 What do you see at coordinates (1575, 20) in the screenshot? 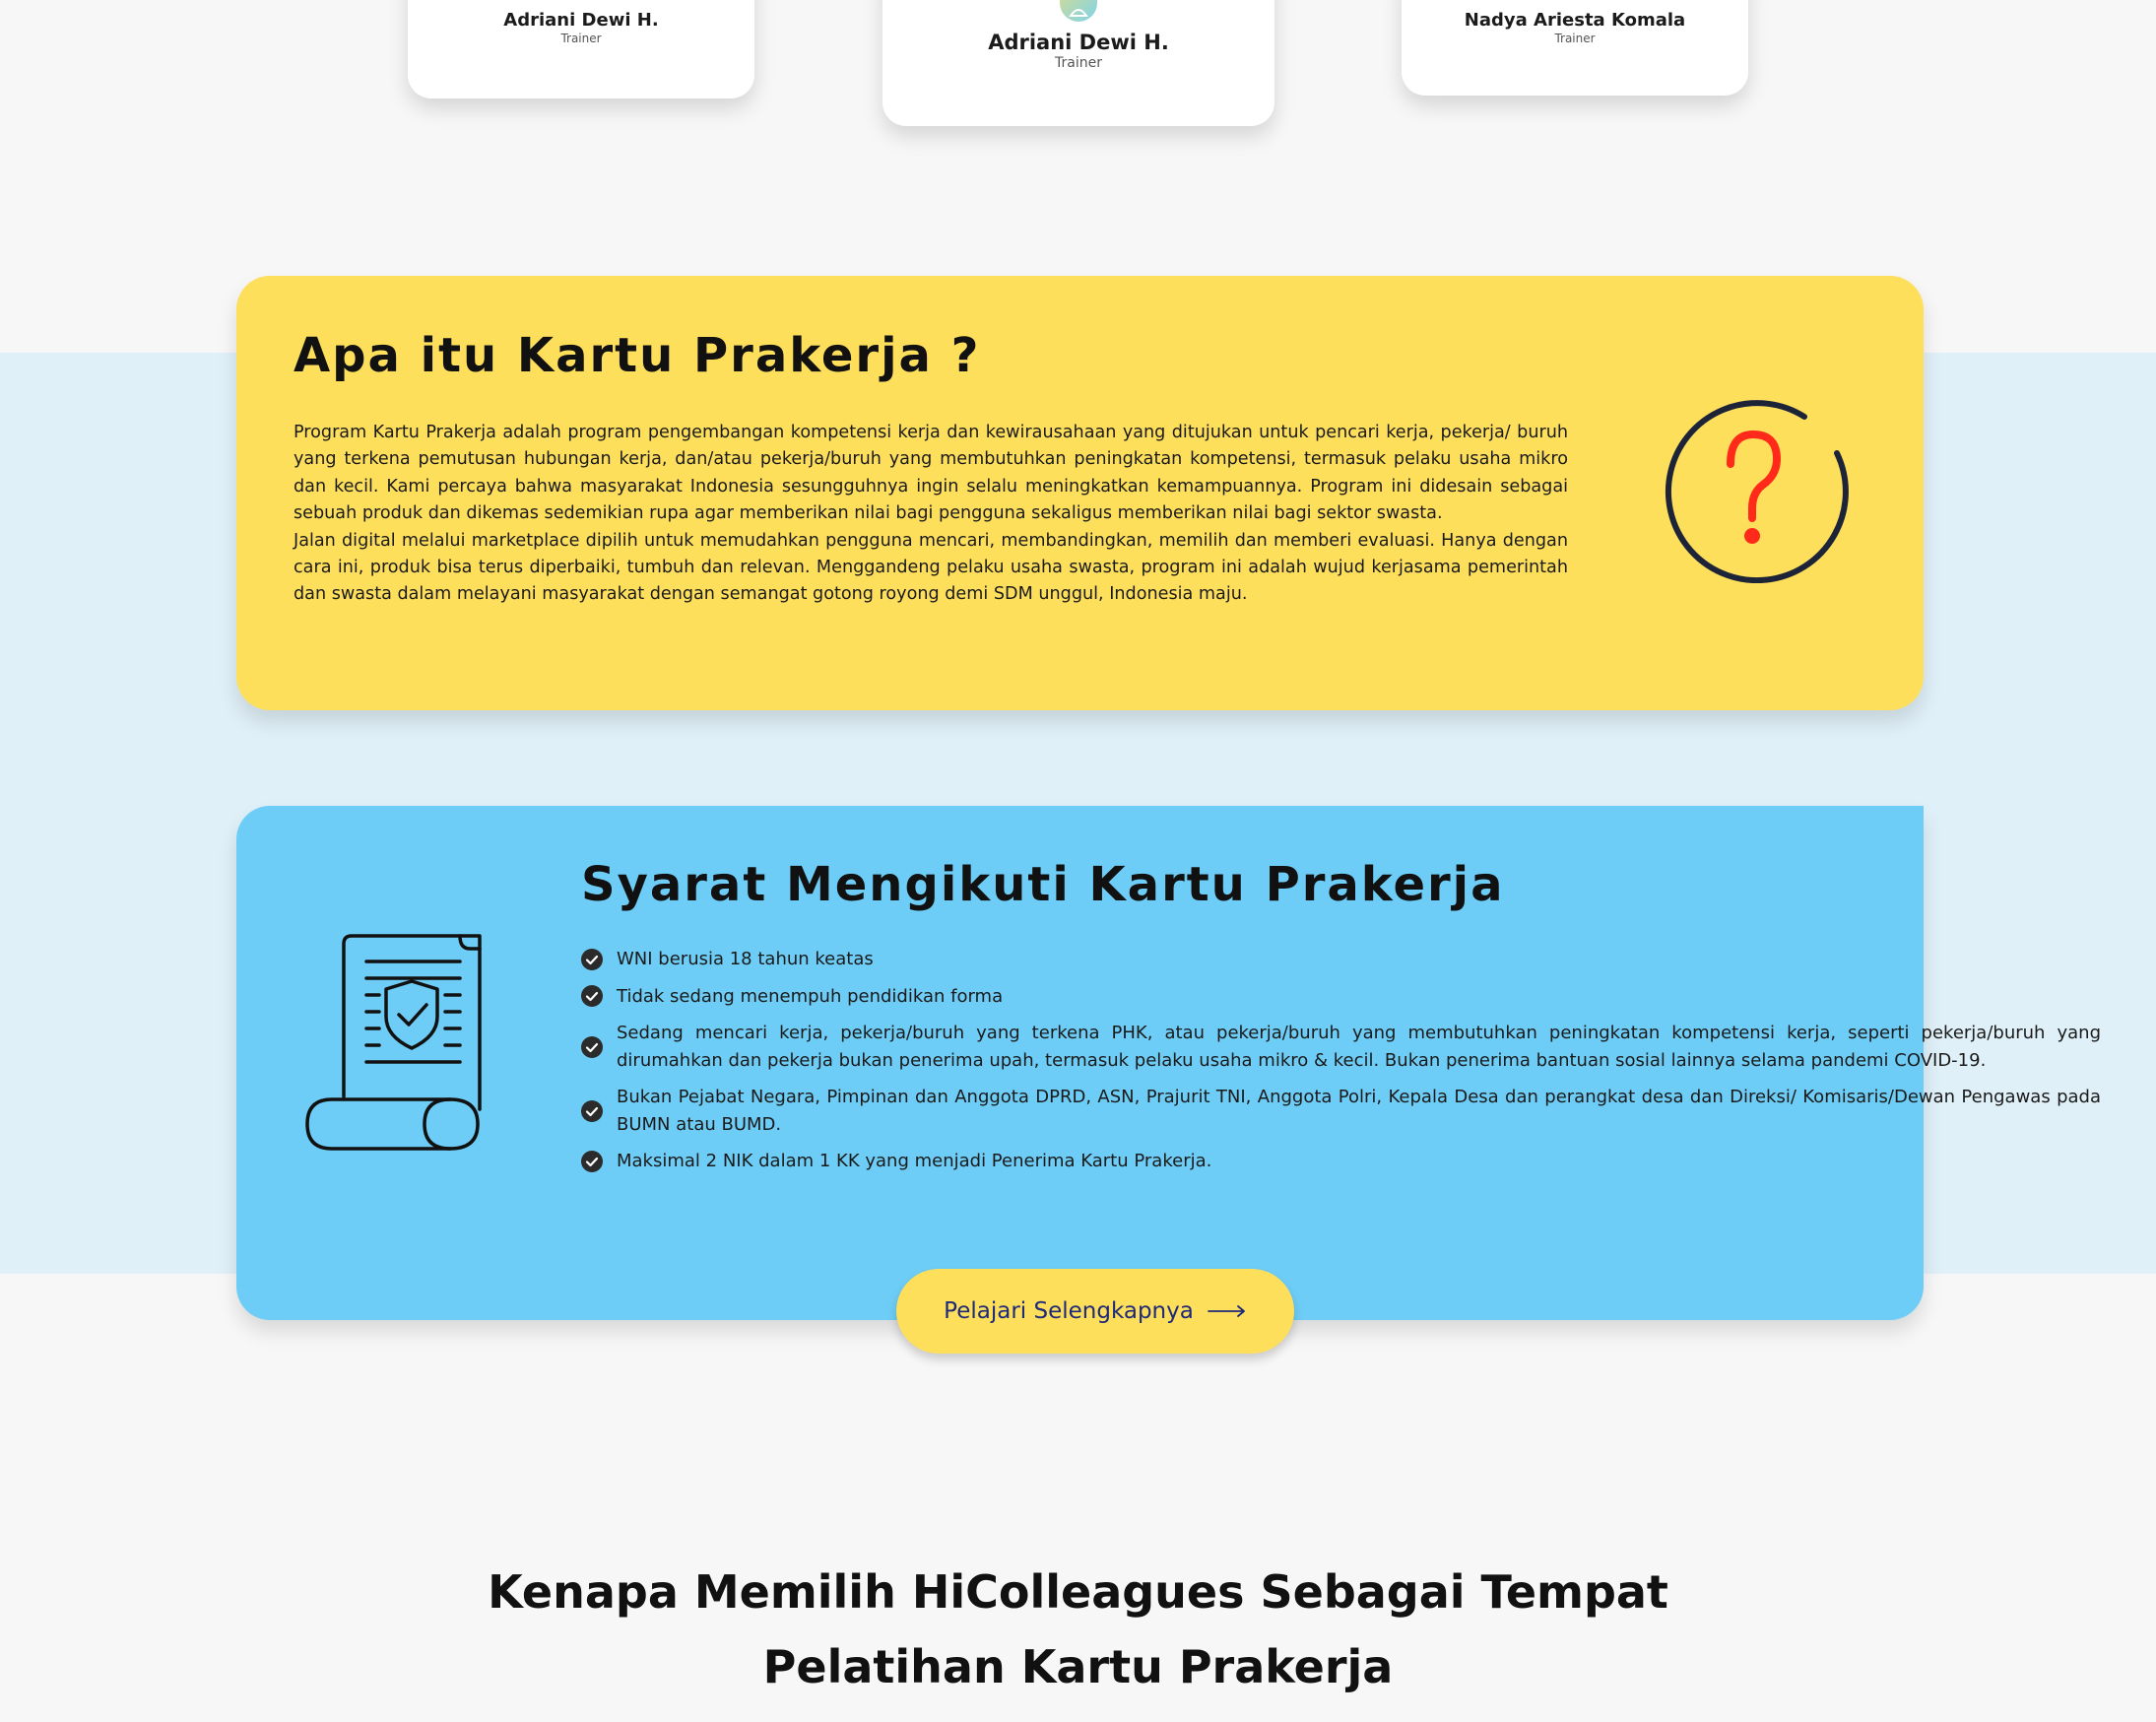
I see `trainer-name: Nadya Ariesta Komala` at bounding box center [1575, 20].